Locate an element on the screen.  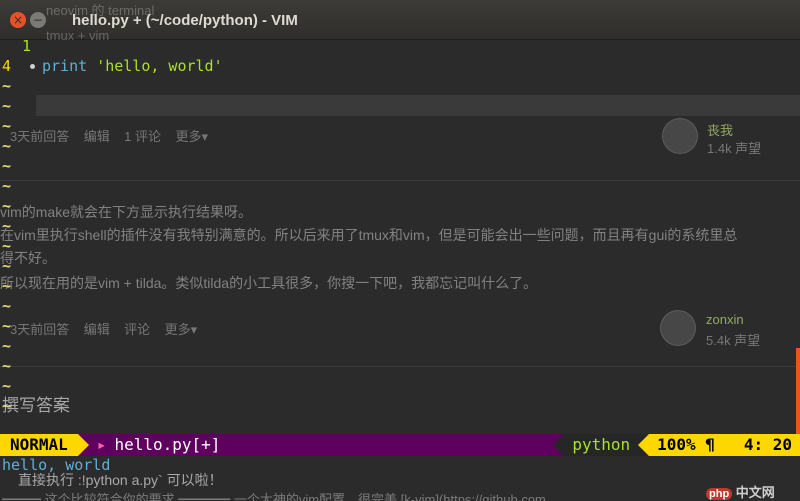
php-badge: php is located at coordinates (719, 494).